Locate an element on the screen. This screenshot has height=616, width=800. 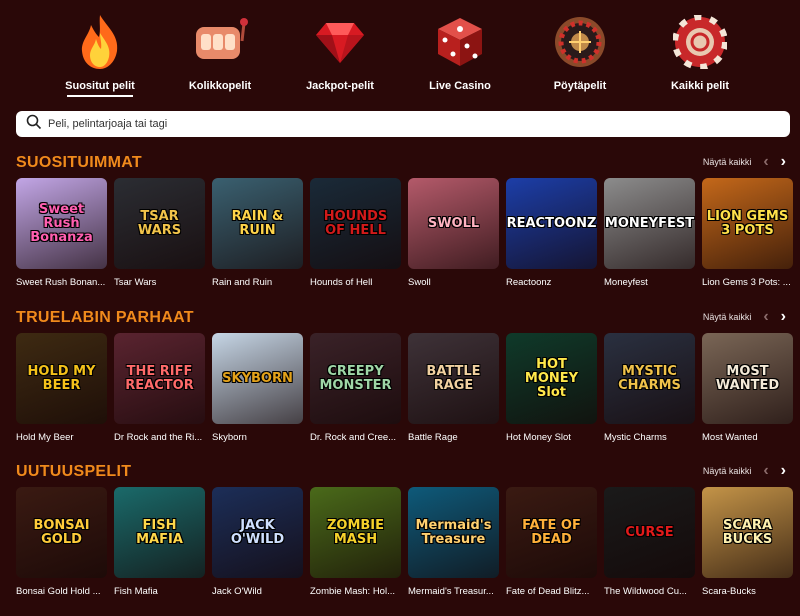
game-logo-text: Sweet Rush Bonanza is located at coordinates (61, 223).